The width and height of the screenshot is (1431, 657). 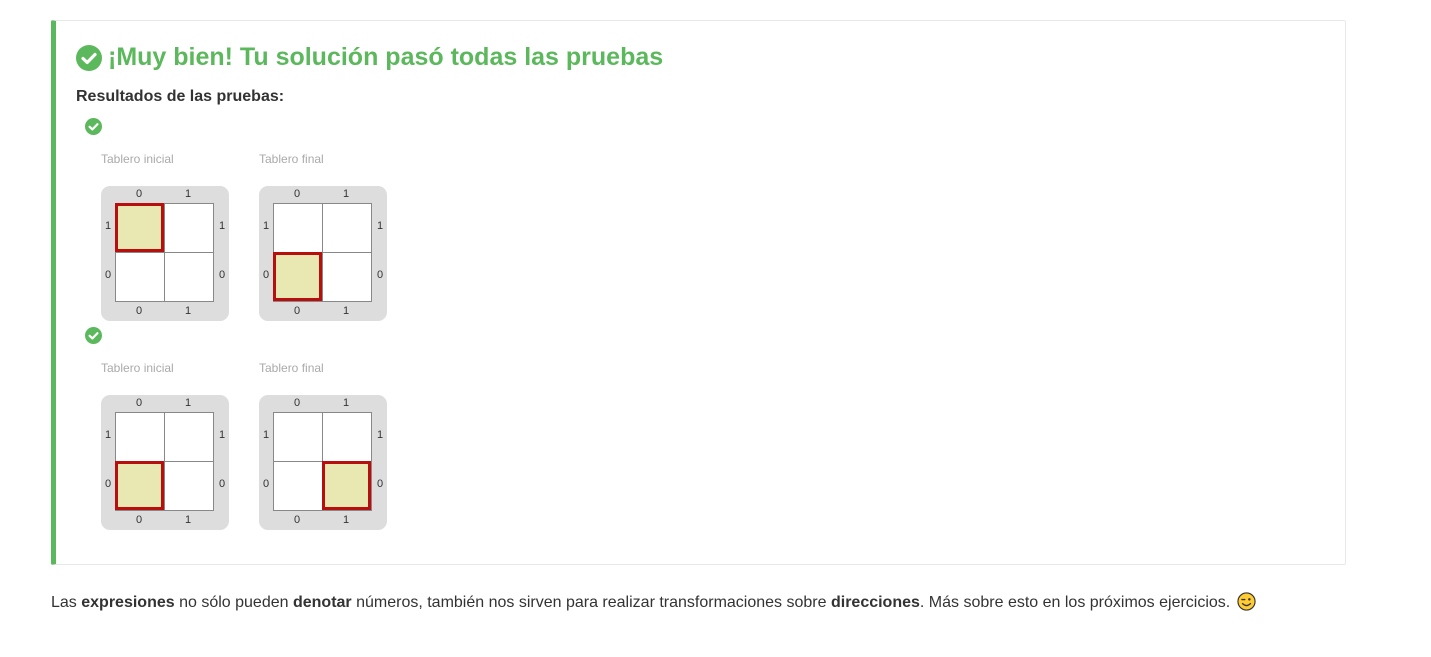 I want to click on footer-bold-denotar: denotar, so click(x=322, y=602).